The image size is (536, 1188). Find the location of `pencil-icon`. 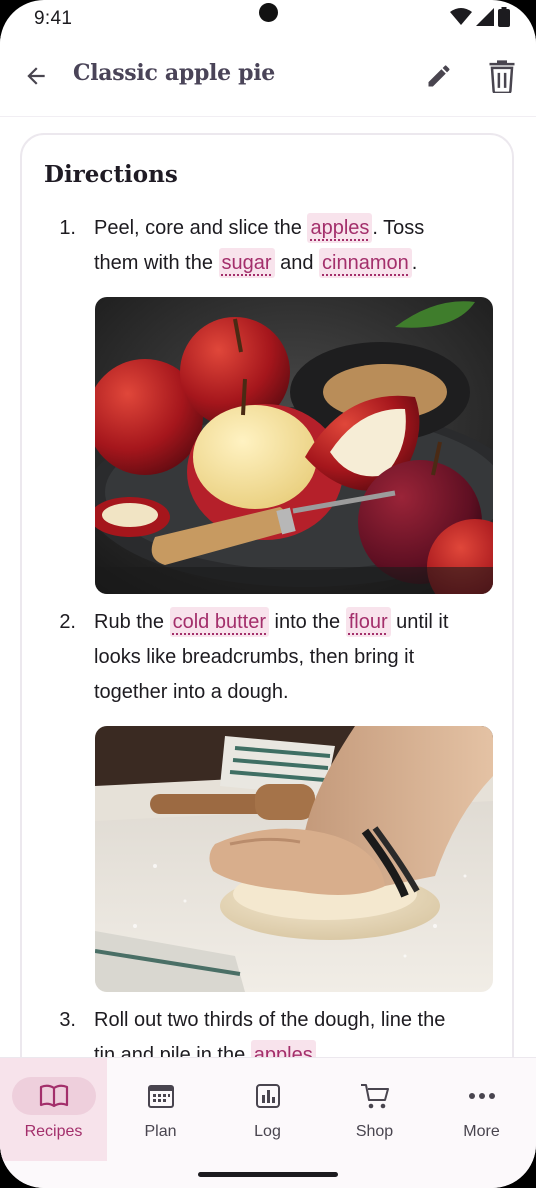

pencil-icon is located at coordinates (439, 76).